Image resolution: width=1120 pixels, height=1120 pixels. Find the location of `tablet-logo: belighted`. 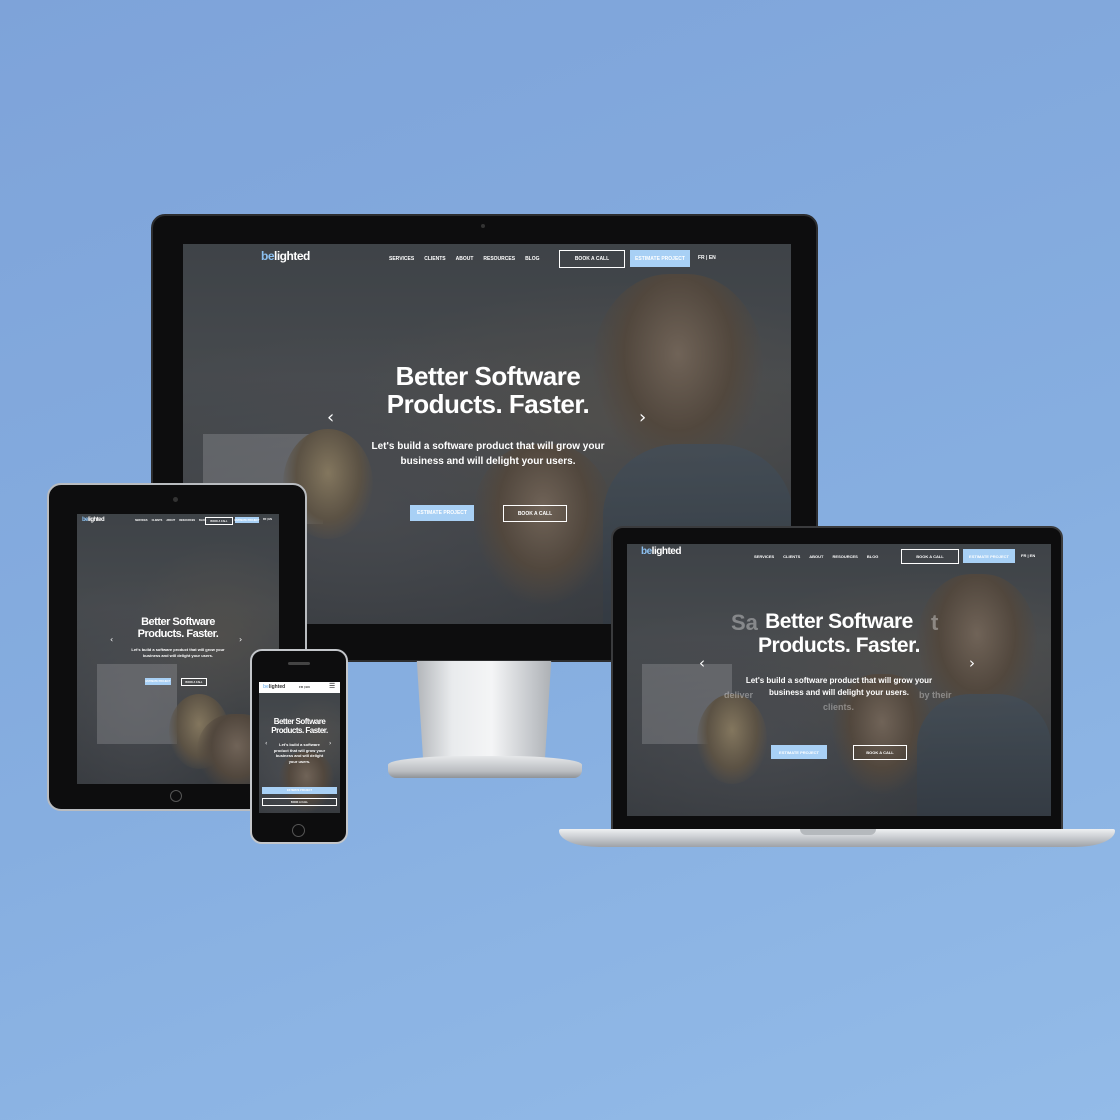

tablet-logo: belighted is located at coordinates (93, 520).